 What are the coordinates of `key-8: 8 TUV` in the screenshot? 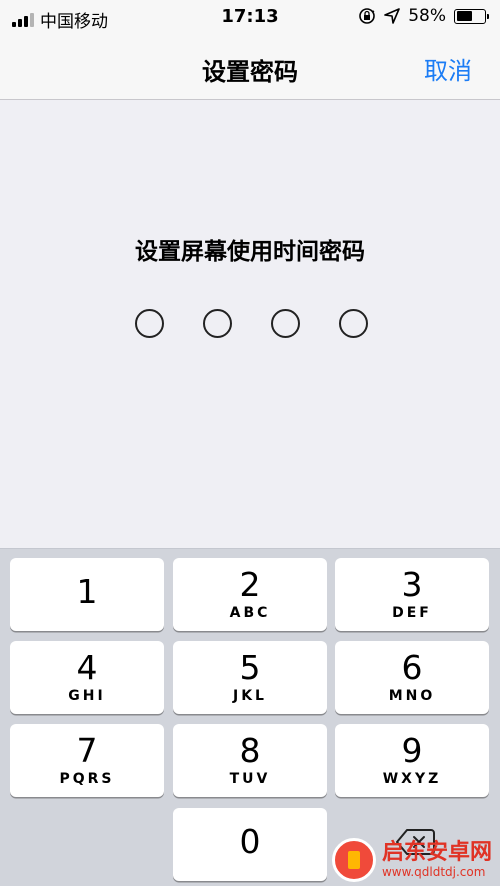 It's located at (250, 760).